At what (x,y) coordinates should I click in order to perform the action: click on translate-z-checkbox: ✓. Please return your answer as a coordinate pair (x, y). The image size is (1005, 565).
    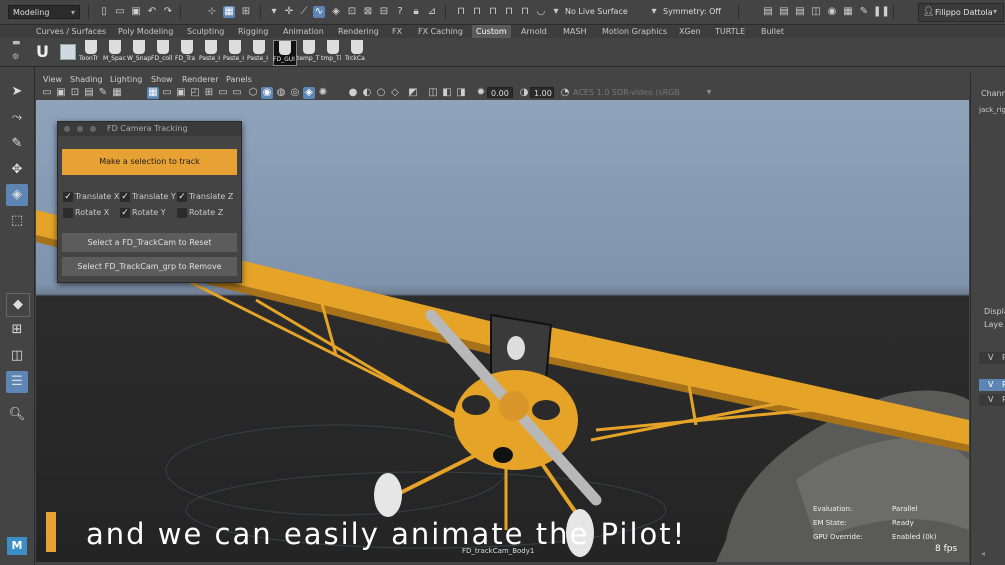
    Looking at the image, I should click on (182, 197).